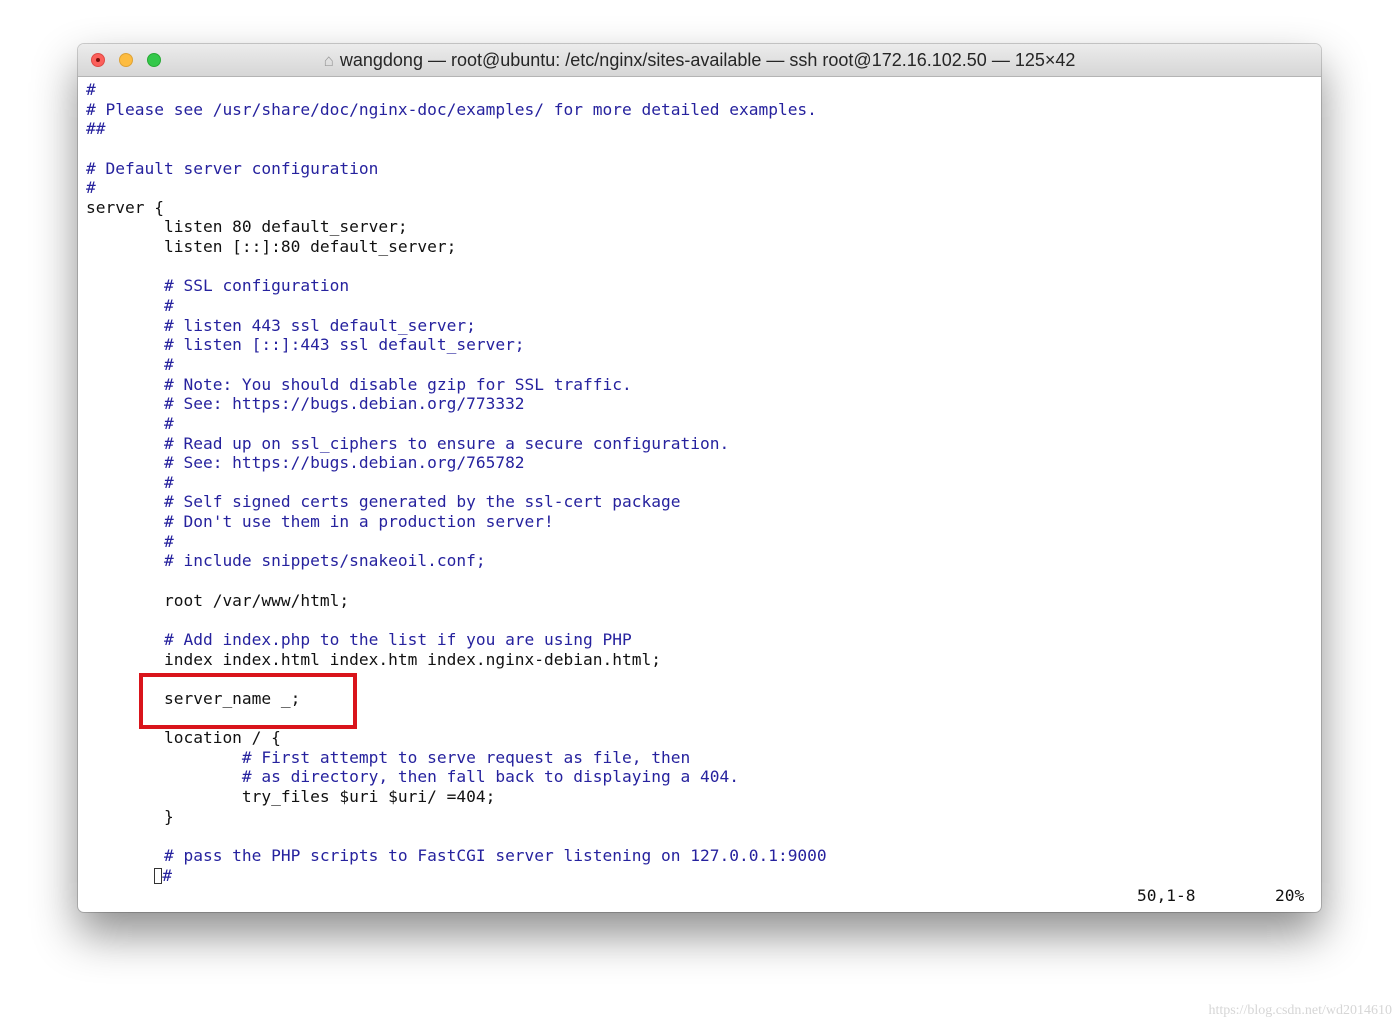 Image resolution: width=1400 pixels, height=1025 pixels. I want to click on comment-line: # Don't use them in a production server!, so click(320, 522).